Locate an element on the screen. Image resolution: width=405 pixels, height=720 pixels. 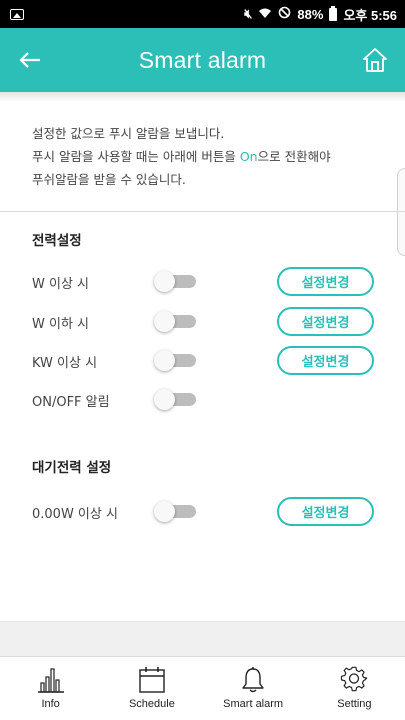
divider is located at coordinates (202, 211).